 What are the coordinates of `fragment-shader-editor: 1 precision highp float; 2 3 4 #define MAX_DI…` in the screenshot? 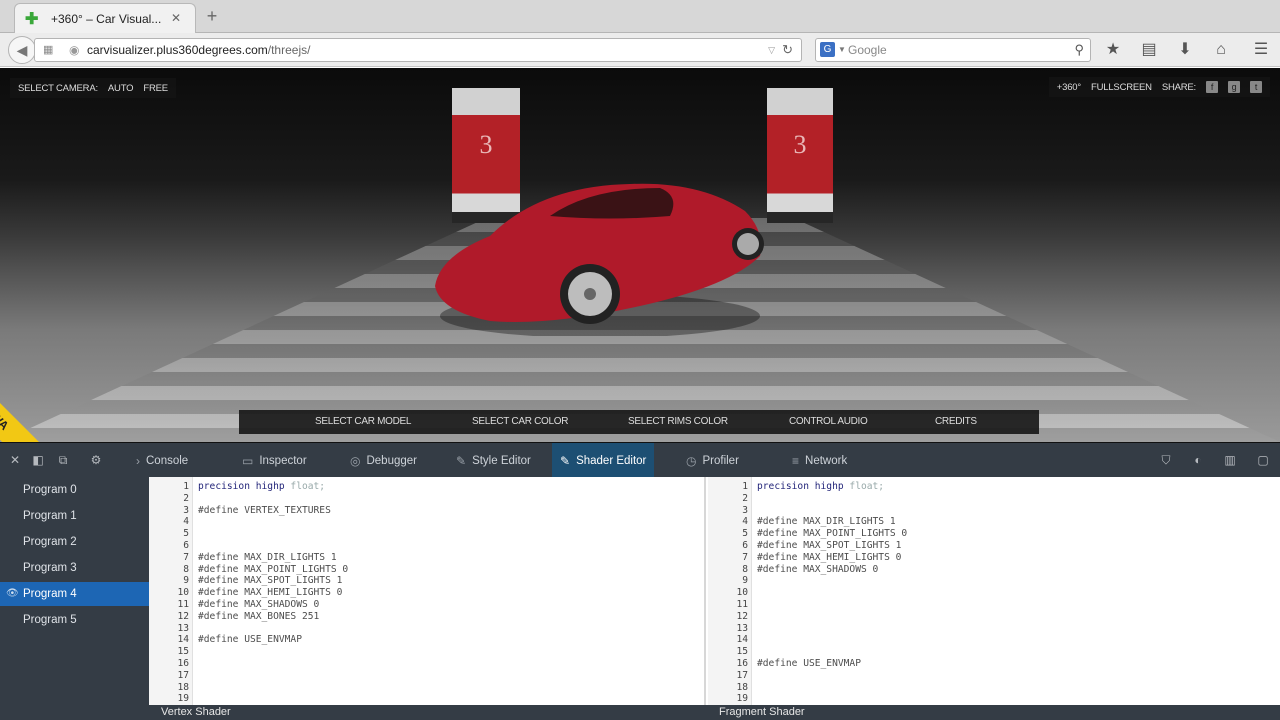 It's located at (994, 591).